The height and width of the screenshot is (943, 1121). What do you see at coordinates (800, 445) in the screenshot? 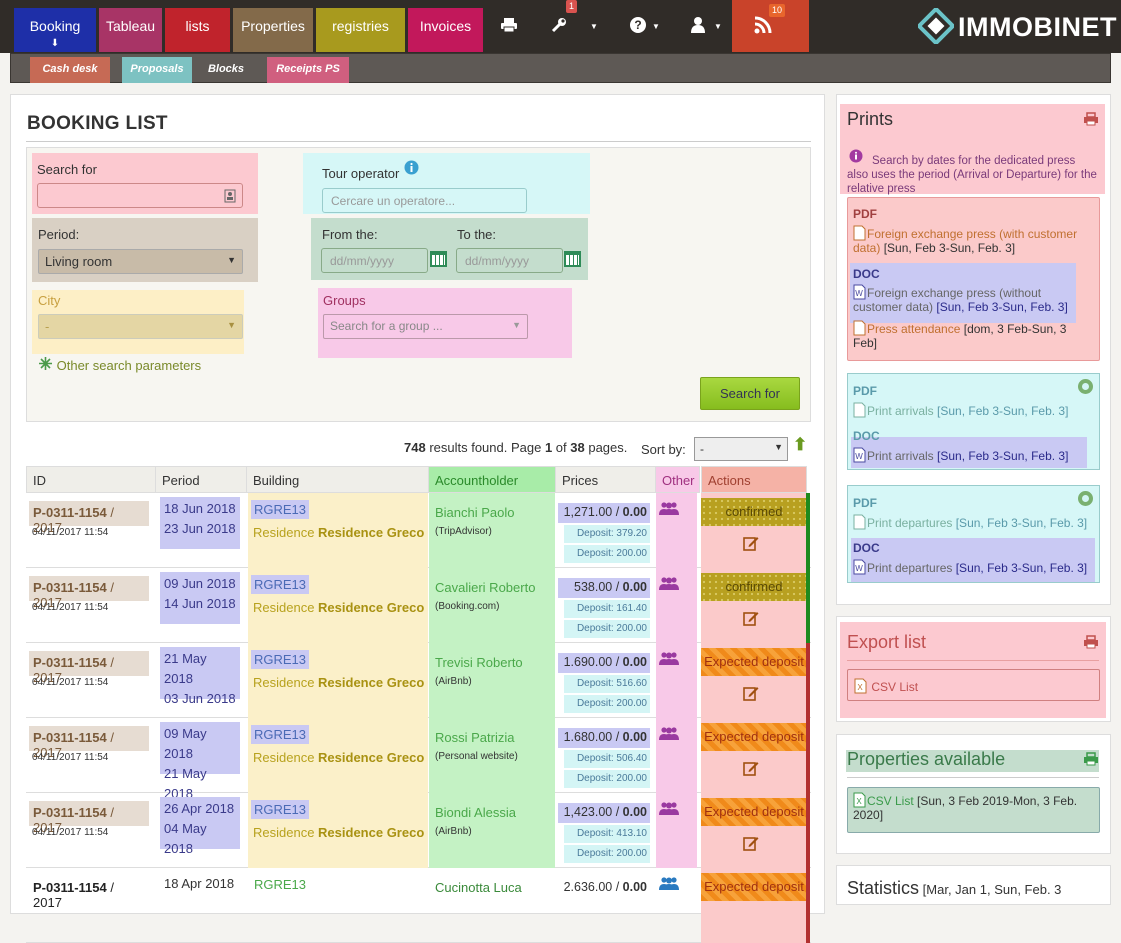
I see `sort-direction-icon: ⬆` at bounding box center [800, 445].